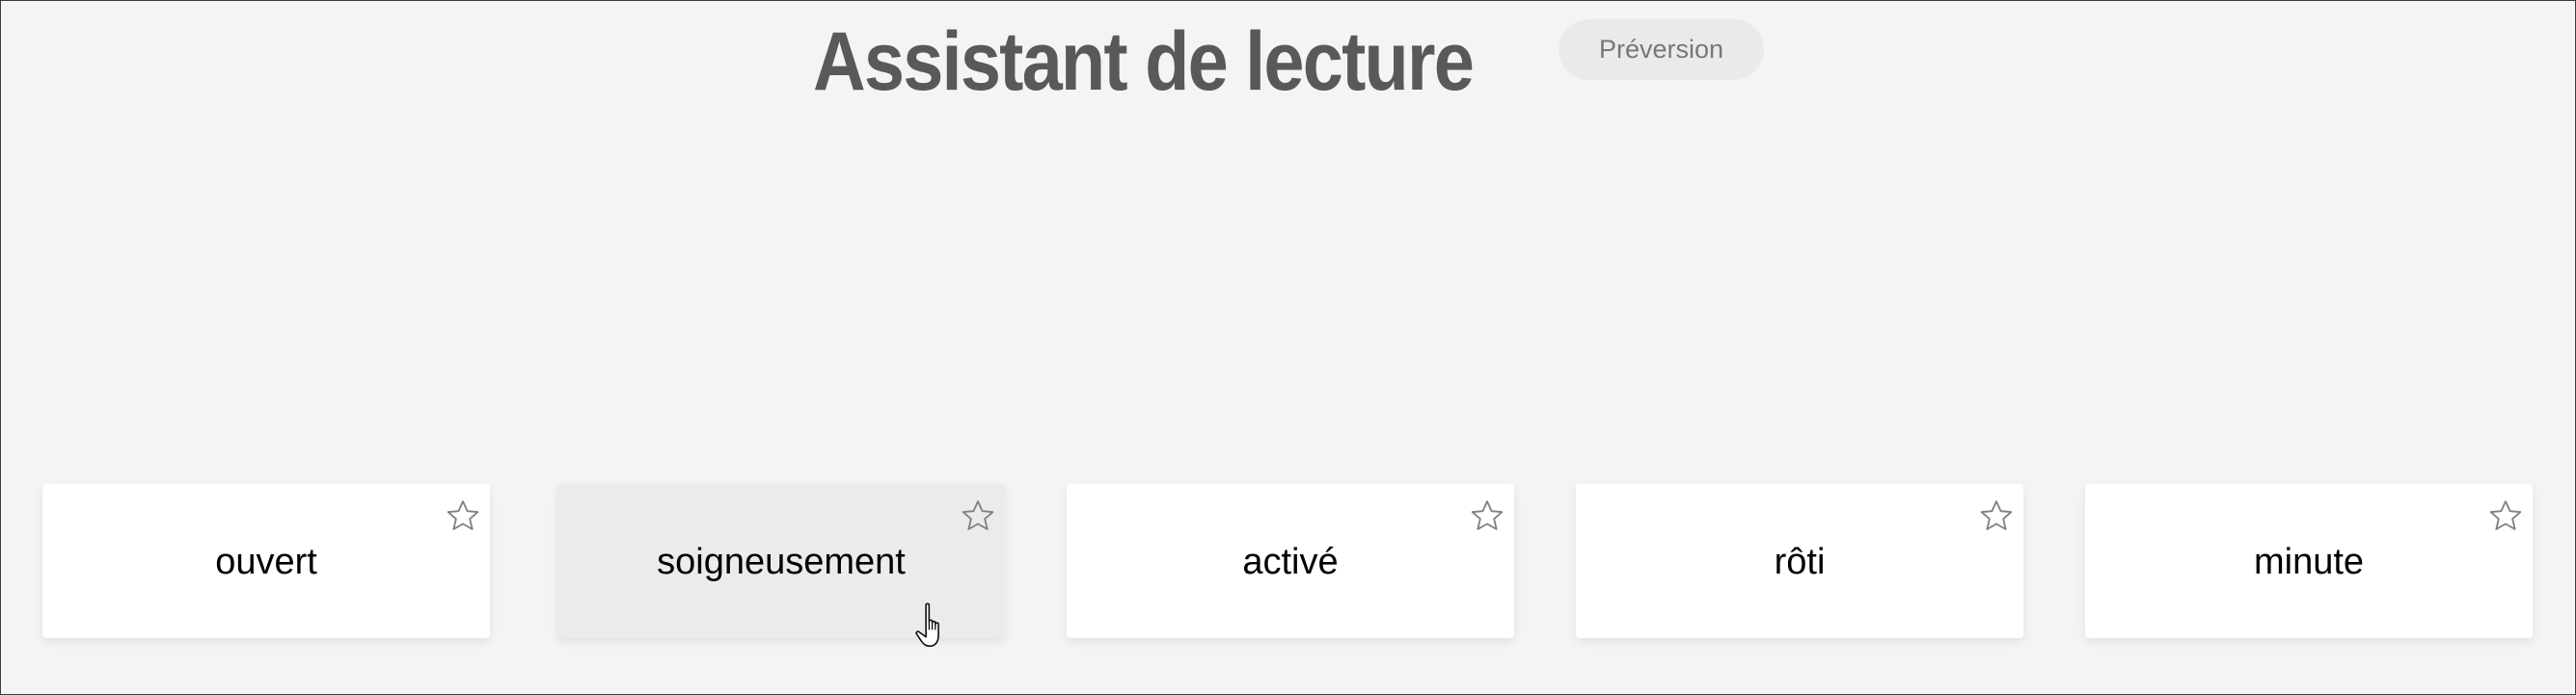 This screenshot has width=2576, height=695. I want to click on preview-badge: Préversion, so click(1661, 49).